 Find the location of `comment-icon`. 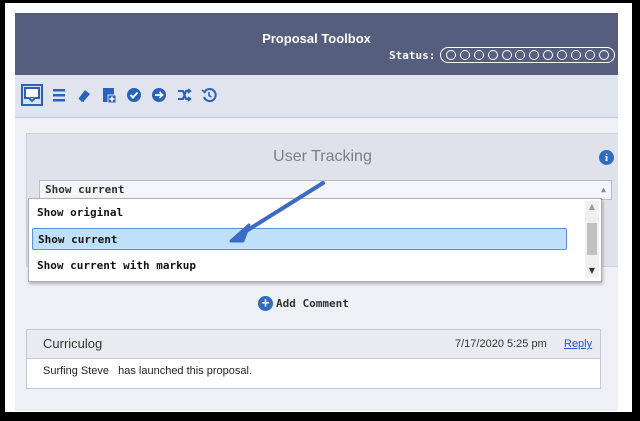

comment-icon is located at coordinates (32, 95).